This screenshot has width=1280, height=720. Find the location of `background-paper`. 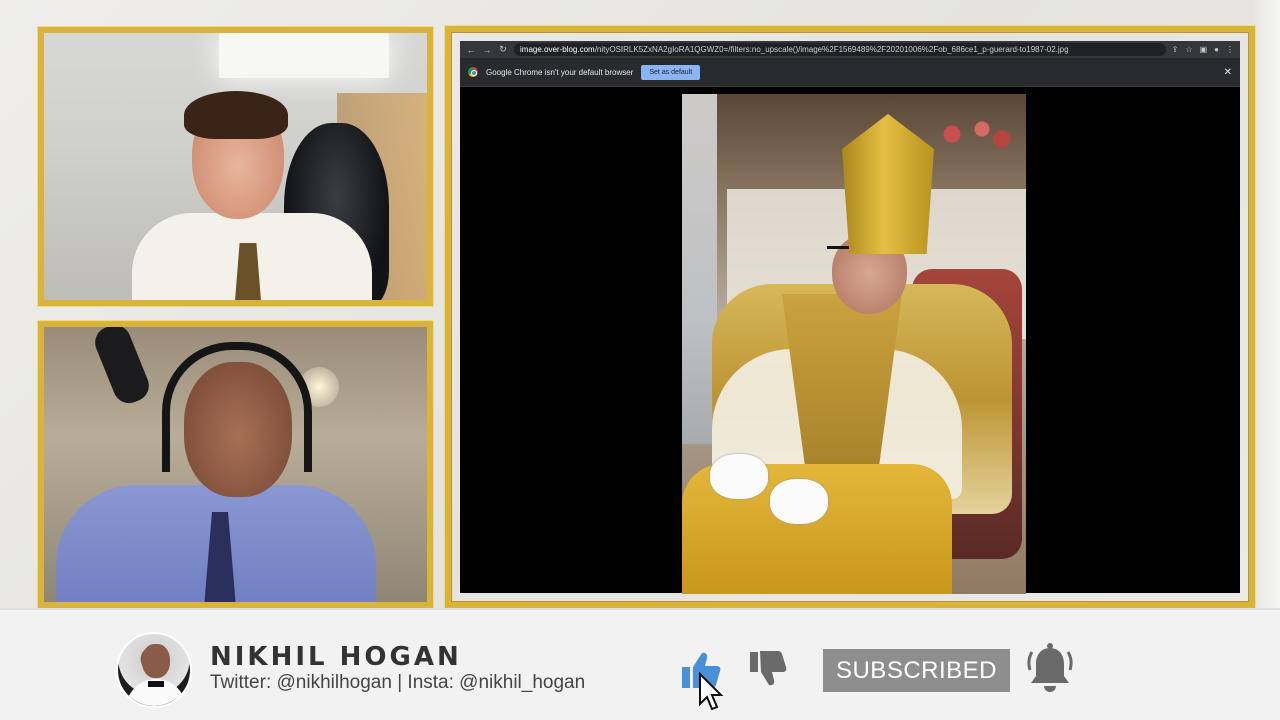

background-paper is located at coordinates (1267, 305).